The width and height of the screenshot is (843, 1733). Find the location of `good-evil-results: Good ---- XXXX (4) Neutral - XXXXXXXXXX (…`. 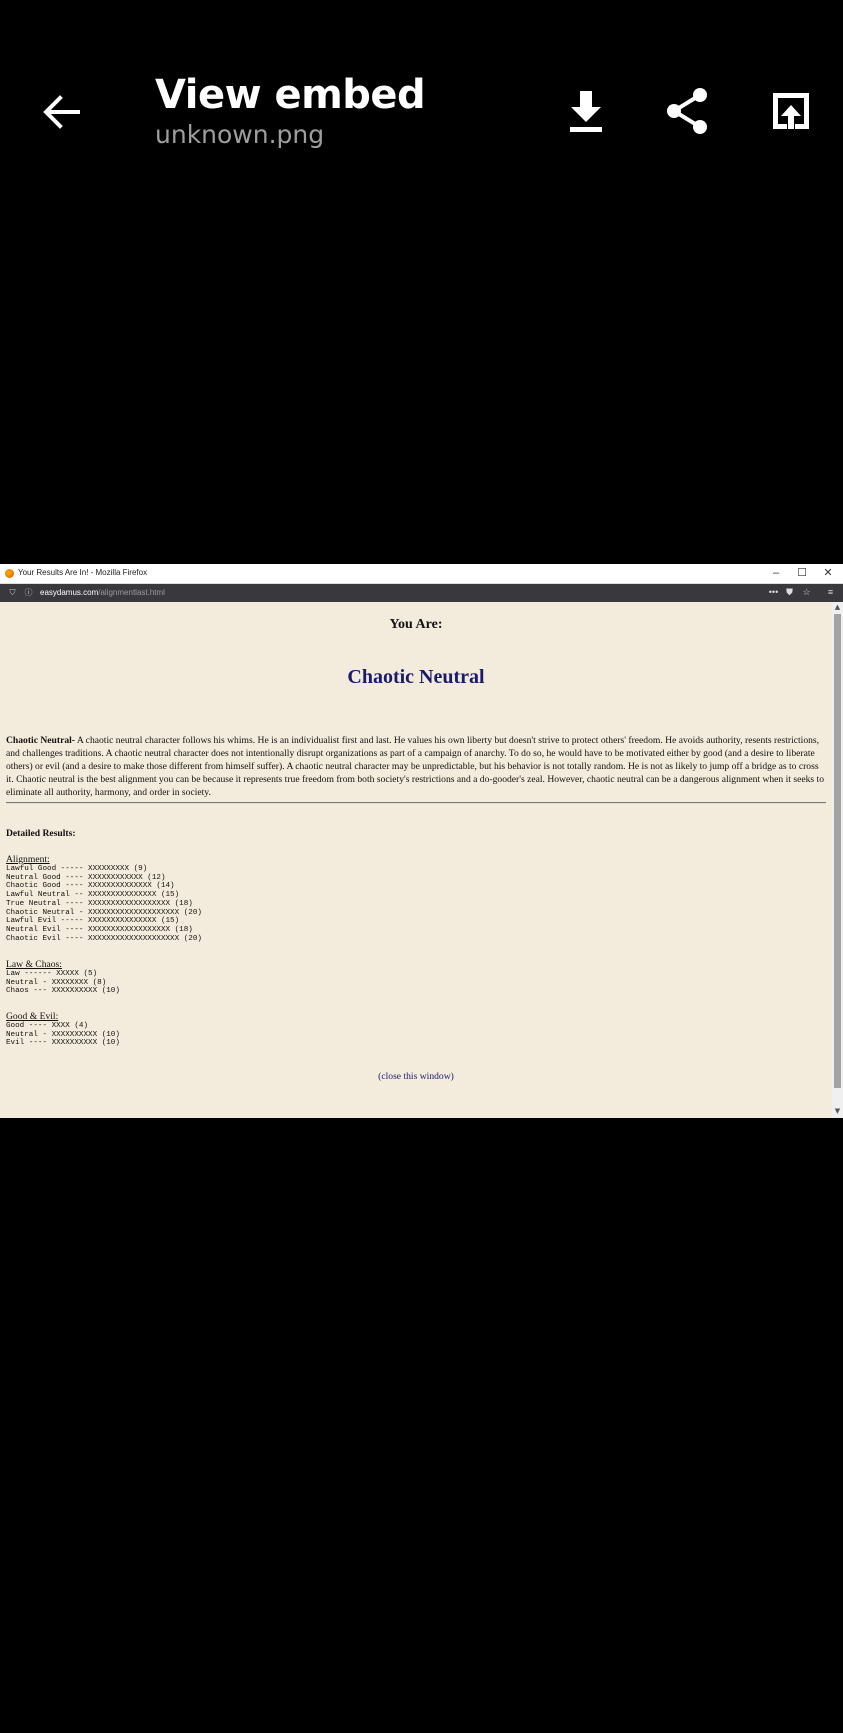

good-evil-results: Good ---- XXXX (4) Neutral - XXXXXXXXXX (… is located at coordinates (63, 1035).